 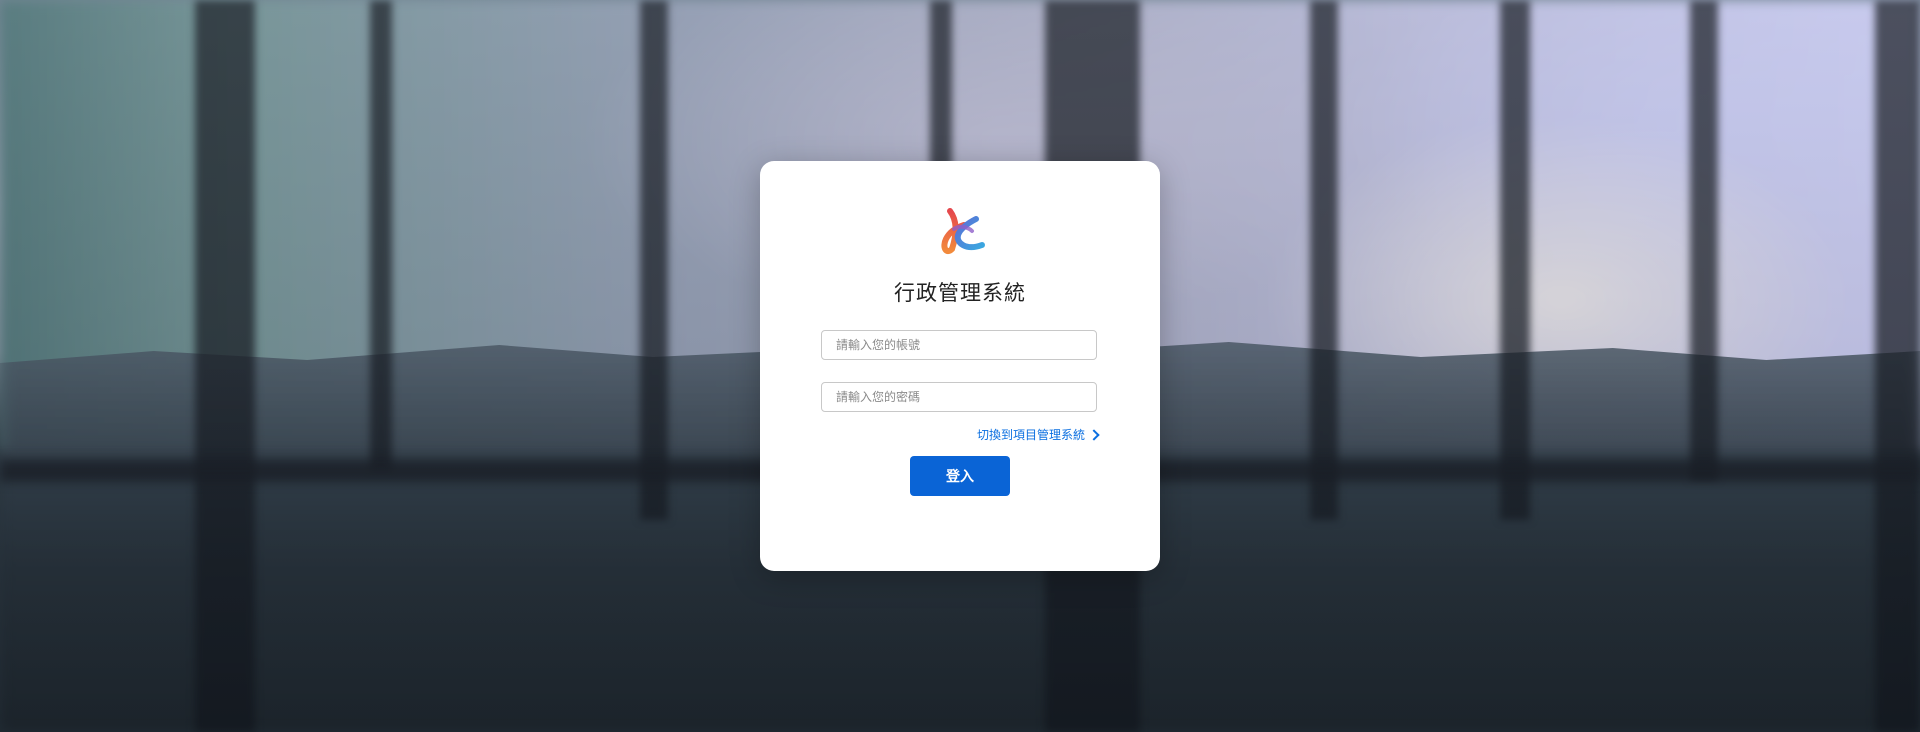 I want to click on brand-logo-icon, so click(x=963, y=231).